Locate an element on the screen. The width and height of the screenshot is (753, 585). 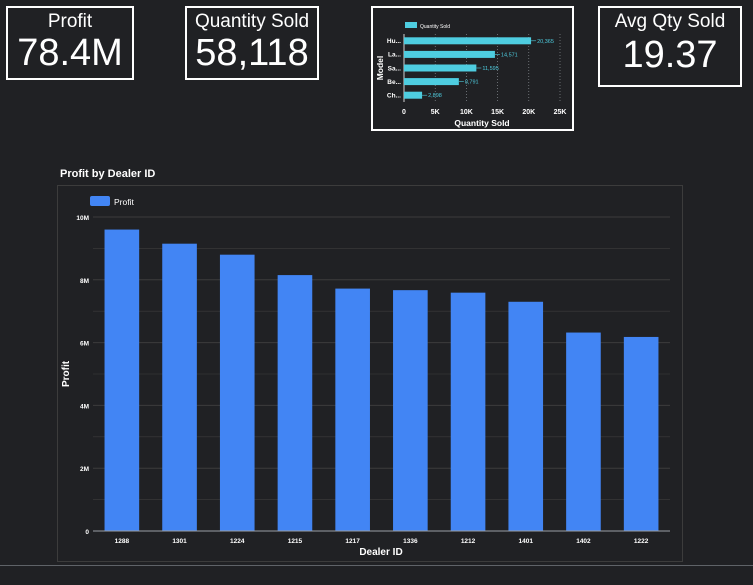
kpi-card-profit: Profit 78.4M is located at coordinates (70, 43).